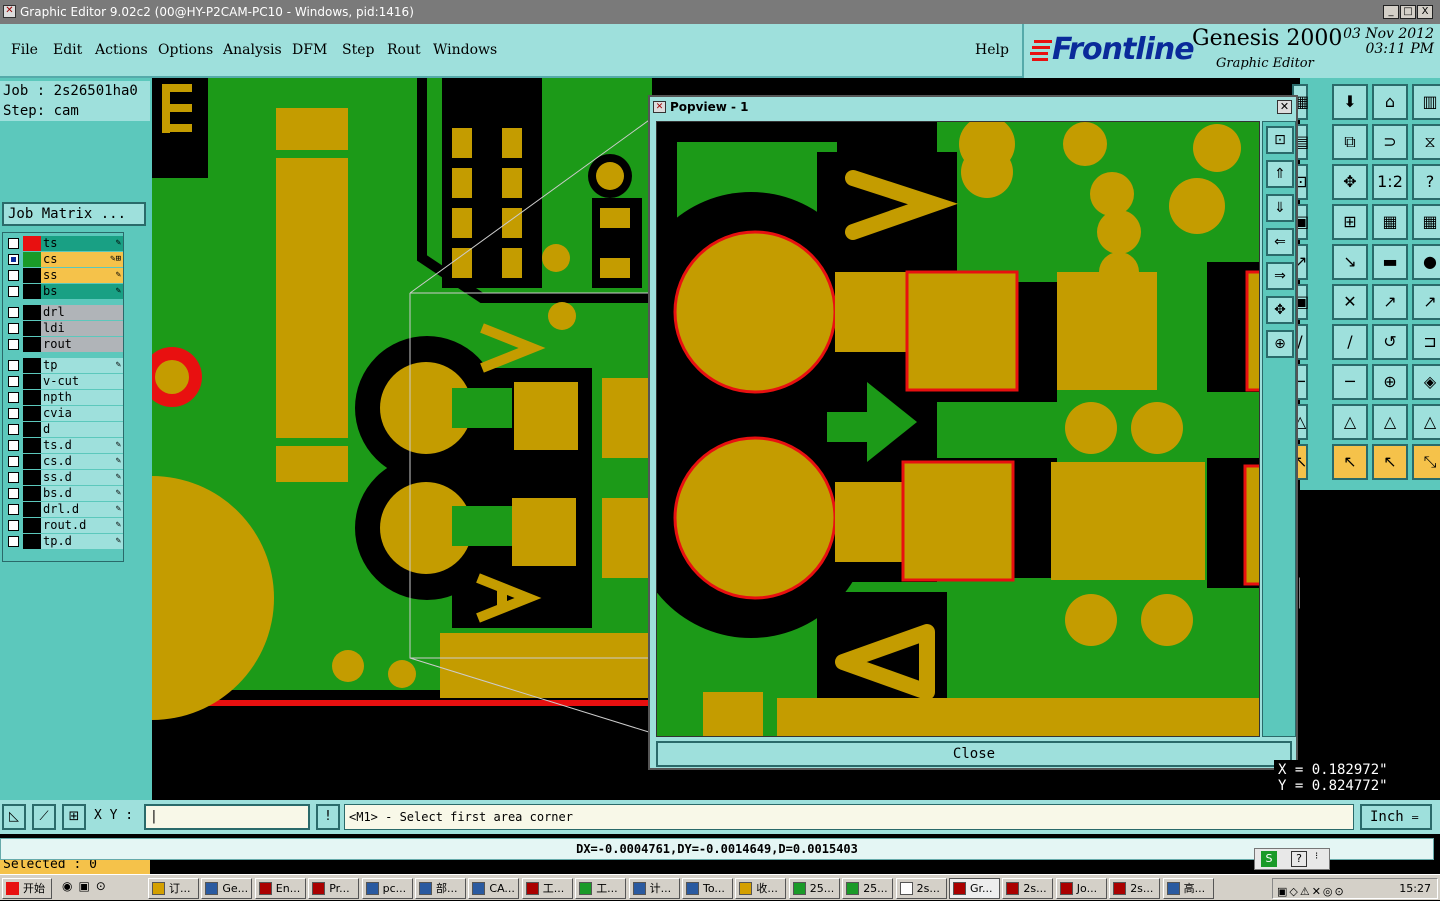 This screenshot has width=1440, height=901. Describe the element at coordinates (1408, 12) in the screenshot. I see `maximize-button: □` at that location.